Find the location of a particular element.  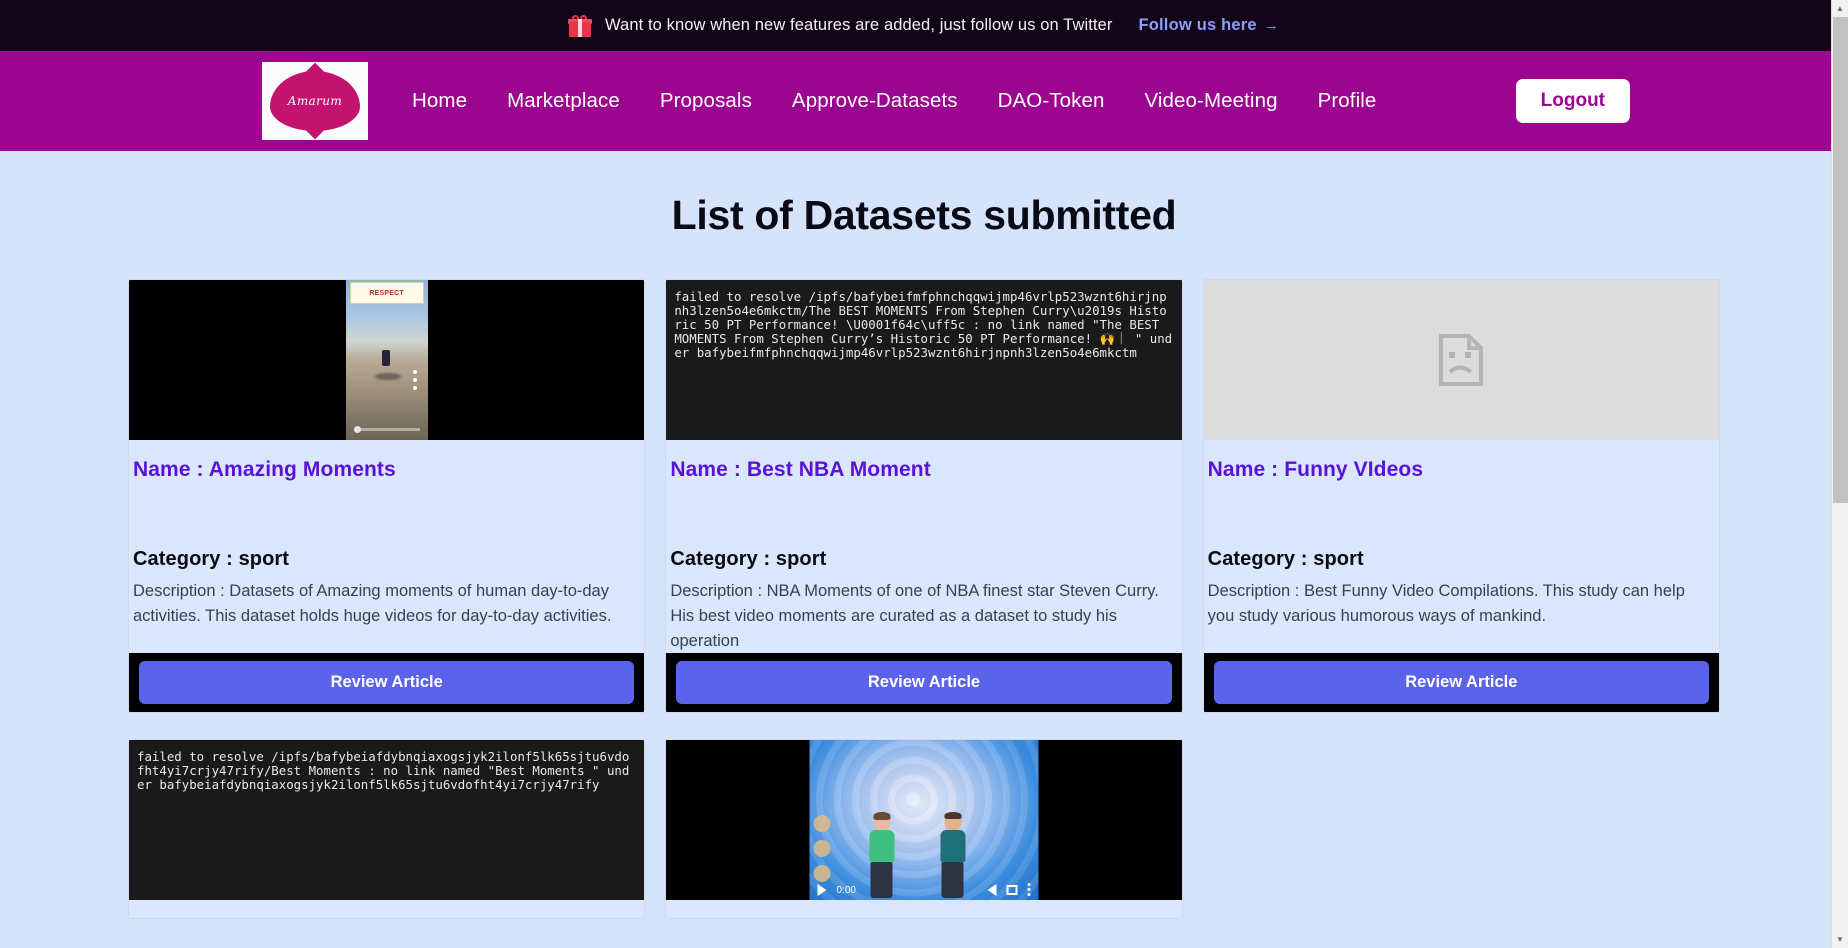

scrollbar-up-arrow: ▲ is located at coordinates (1840, 8).